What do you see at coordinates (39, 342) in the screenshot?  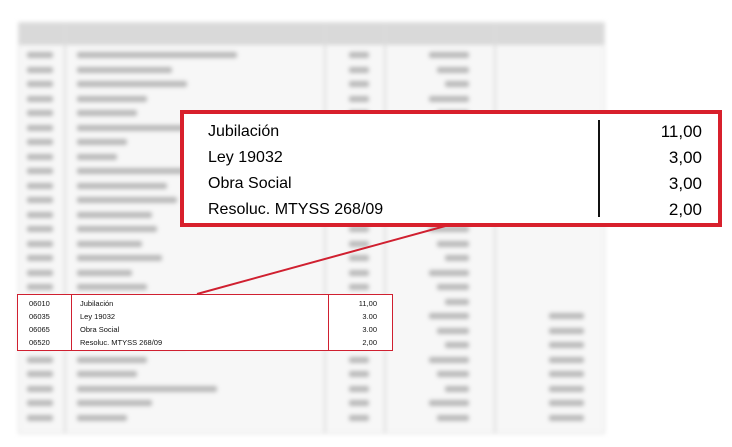 I see `detail-code: 06520` at bounding box center [39, 342].